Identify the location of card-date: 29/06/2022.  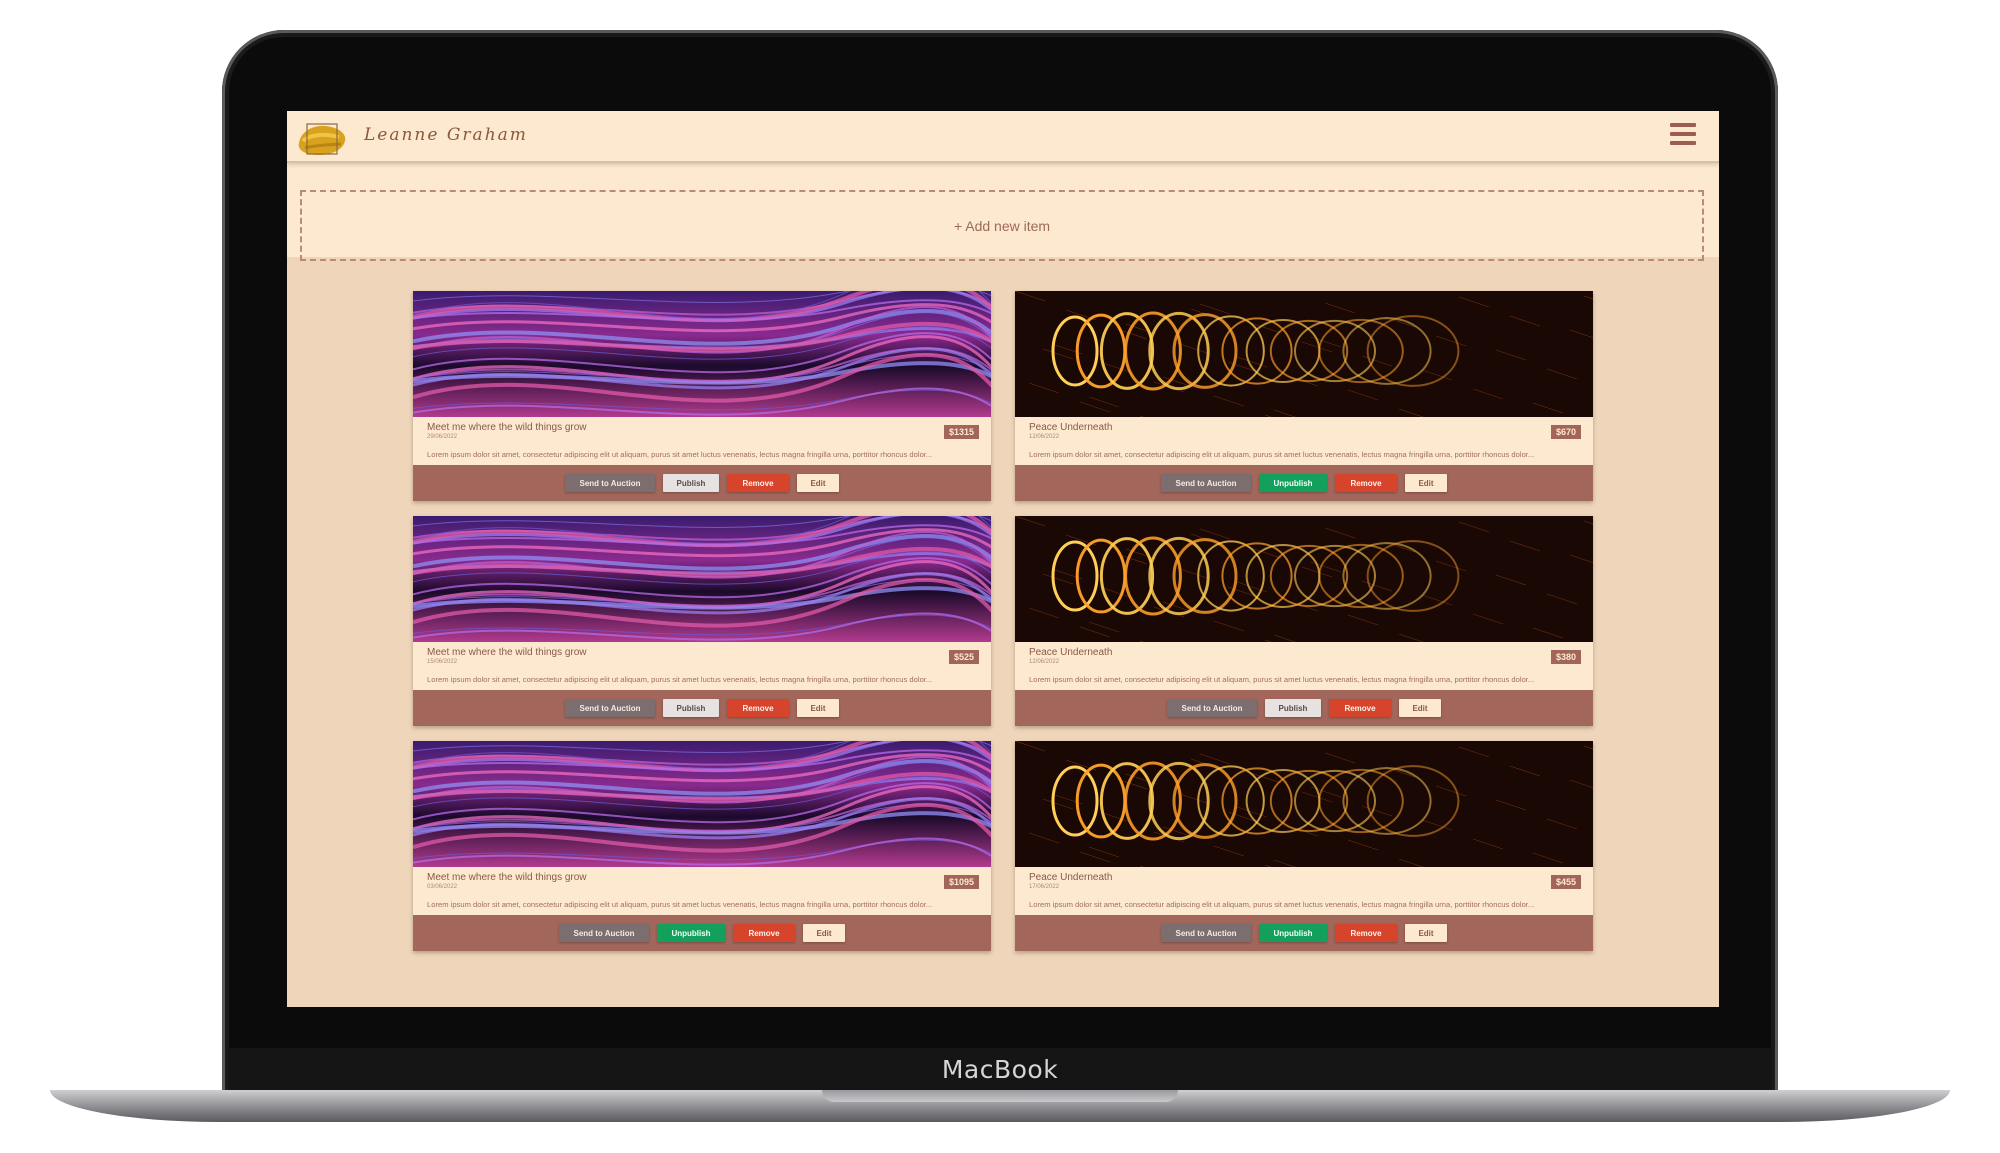
(442, 437).